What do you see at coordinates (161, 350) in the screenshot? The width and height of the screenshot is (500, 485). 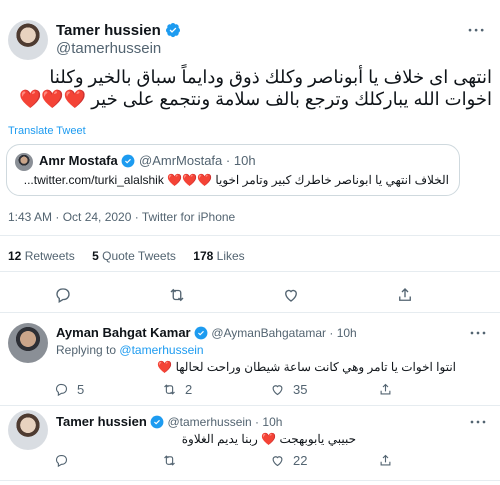 I see `replying-to-handle: @tamerhussein` at bounding box center [161, 350].